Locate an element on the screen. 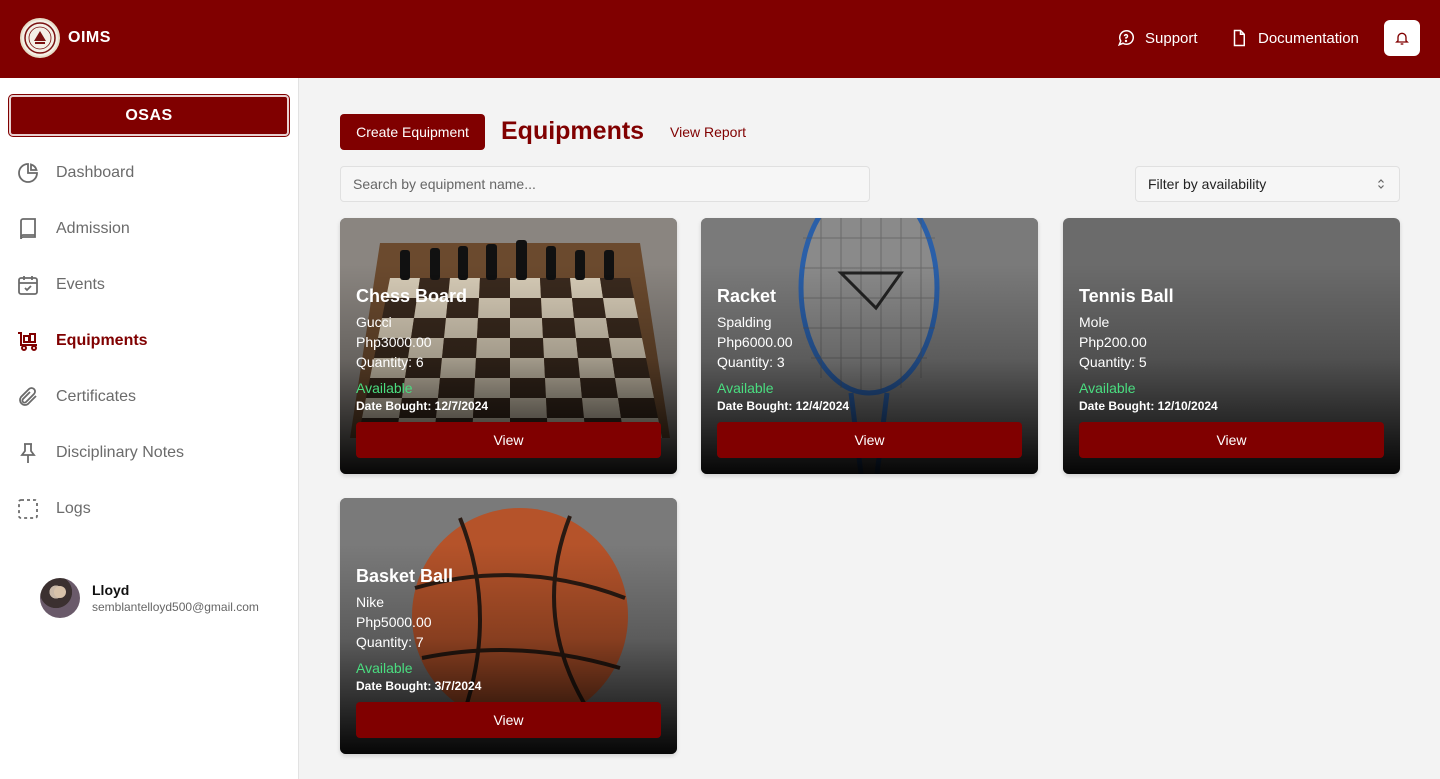 Image resolution: width=1440 pixels, height=779 pixels. sidebar-item-dashboard: Dashboard is located at coordinates (75, 173).